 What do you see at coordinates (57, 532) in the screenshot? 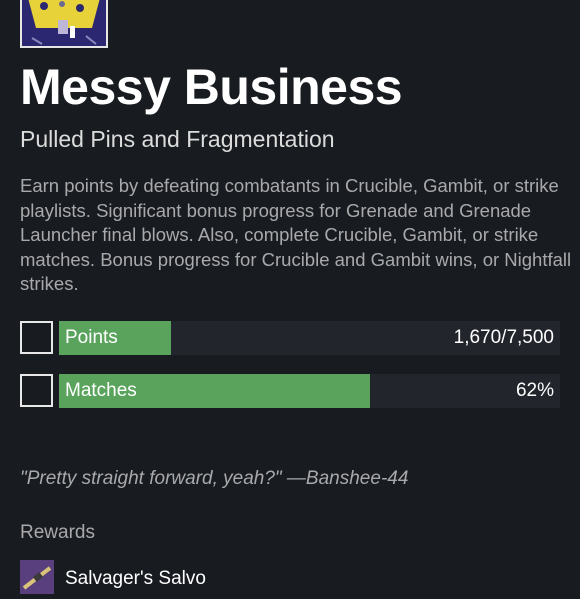
I see `rewards-heading: Rewards` at bounding box center [57, 532].